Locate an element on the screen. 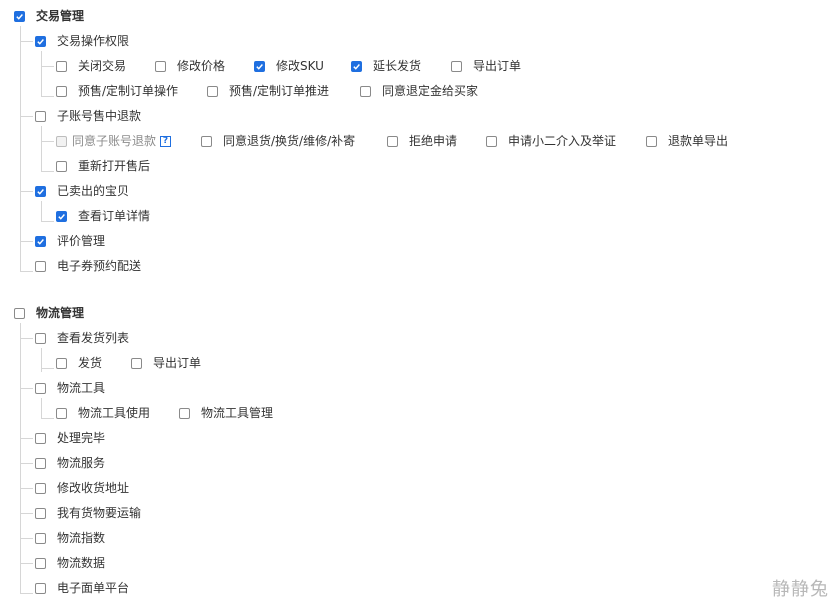  sold-items: 已卖出的宝贝 is located at coordinates (82, 191).